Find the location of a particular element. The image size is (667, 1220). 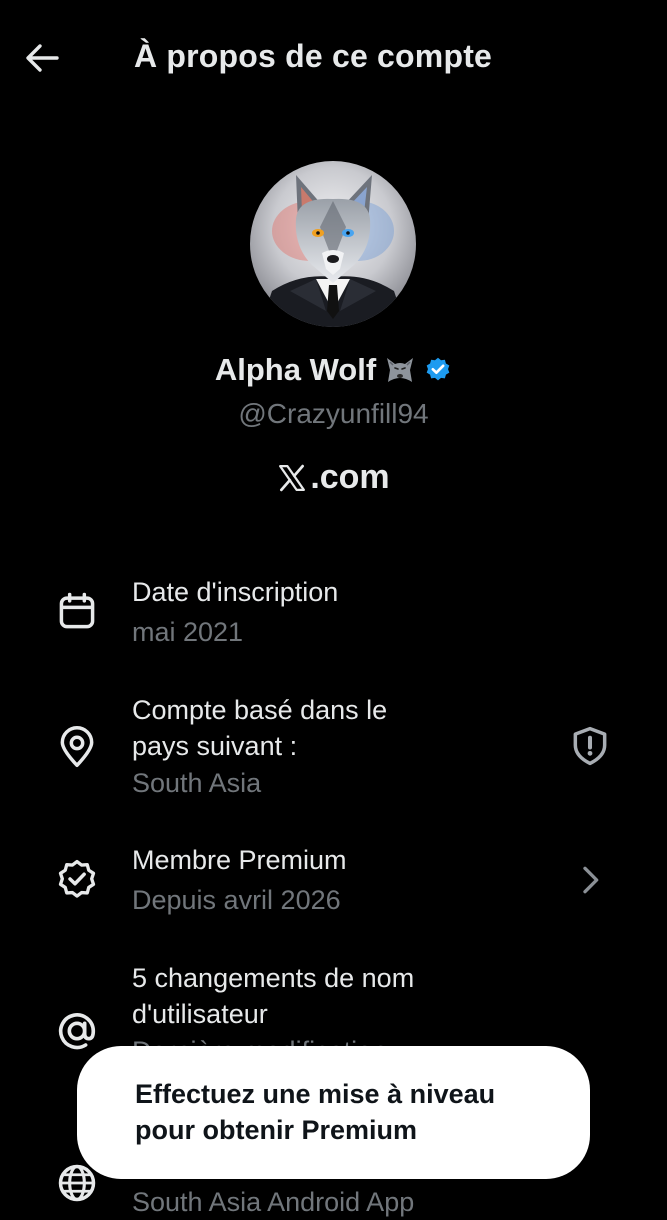

toast-line-2: pour obtenir Premium is located at coordinates (276, 1130).